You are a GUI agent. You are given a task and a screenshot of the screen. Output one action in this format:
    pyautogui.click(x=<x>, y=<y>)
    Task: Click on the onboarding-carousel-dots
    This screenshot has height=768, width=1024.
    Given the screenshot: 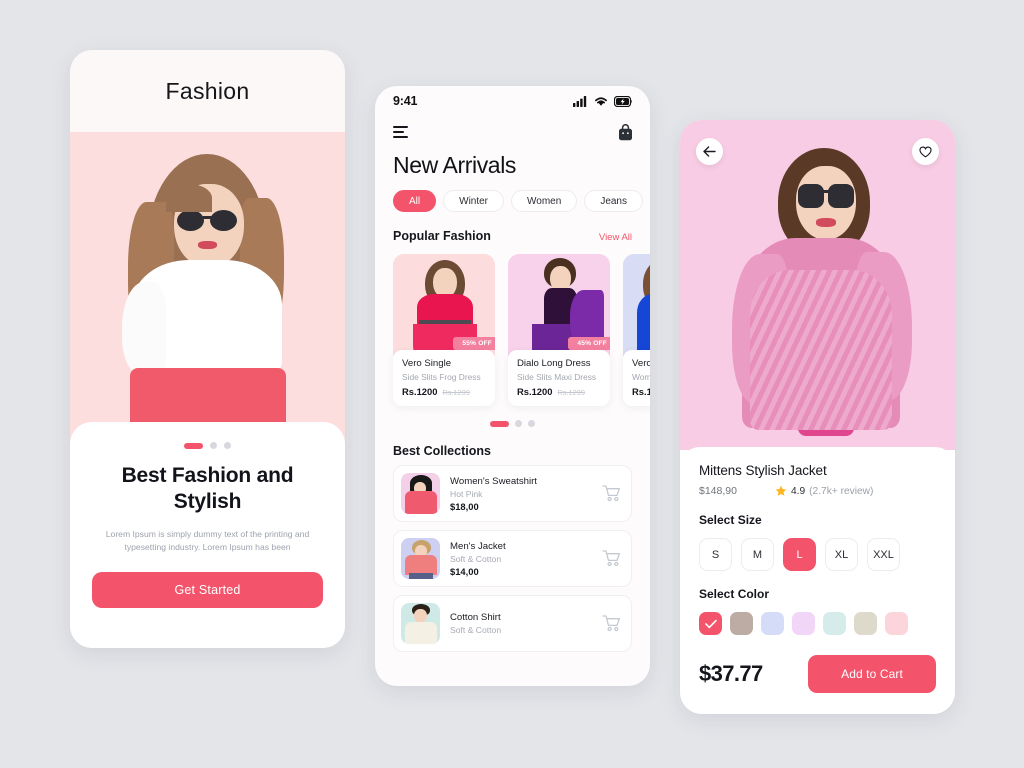 What is the action you would take?
    pyautogui.click(x=207, y=445)
    